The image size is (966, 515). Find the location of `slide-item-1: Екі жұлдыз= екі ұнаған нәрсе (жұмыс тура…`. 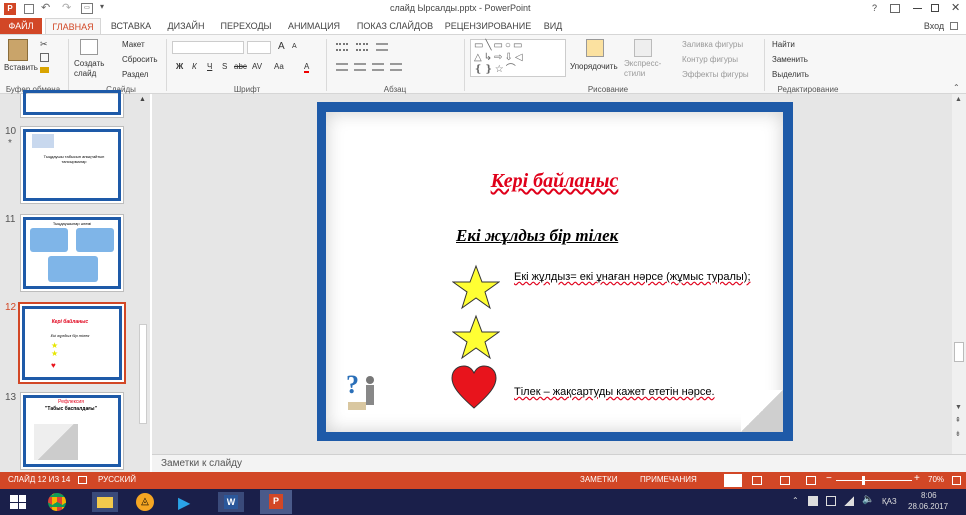

slide-item-1: Екі жұлдыз= екі ұнаған нәрсе (жұмыс тура… is located at coordinates (634, 277).